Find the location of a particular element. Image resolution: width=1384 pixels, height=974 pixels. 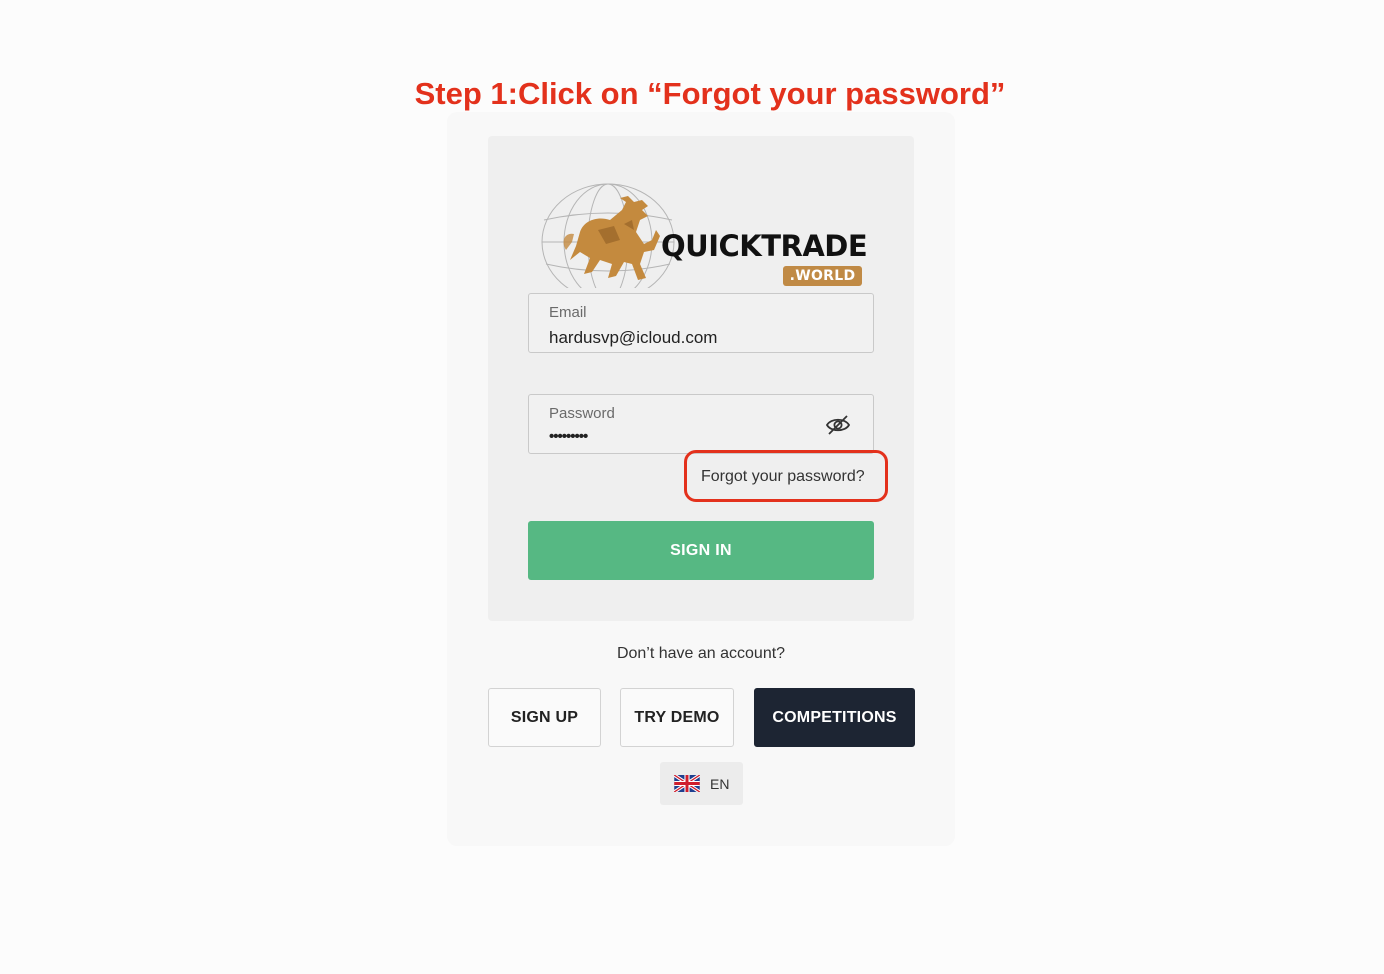

sign-up-button: SIGN UP is located at coordinates (544, 717).